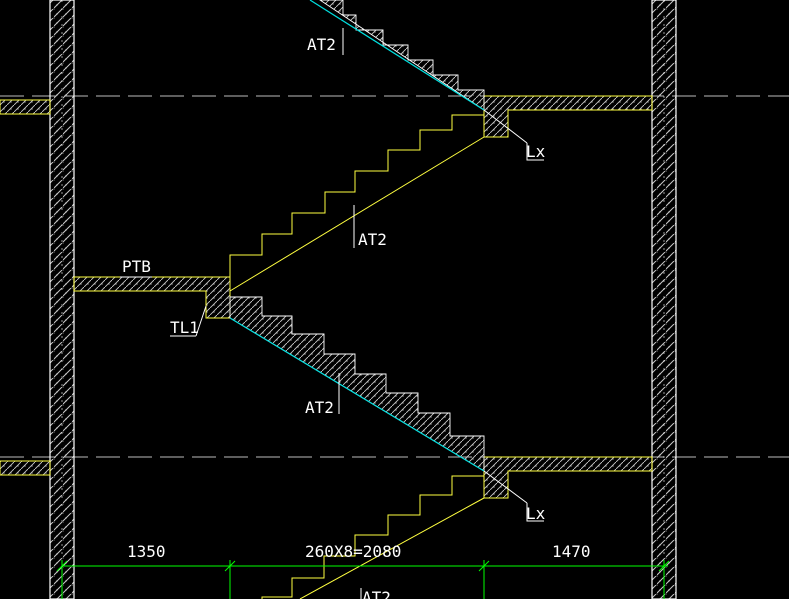 Image resolution: width=789 pixels, height=599 pixels. What do you see at coordinates (571, 551) in the screenshot?
I see `dimension-right: 1470` at bounding box center [571, 551].